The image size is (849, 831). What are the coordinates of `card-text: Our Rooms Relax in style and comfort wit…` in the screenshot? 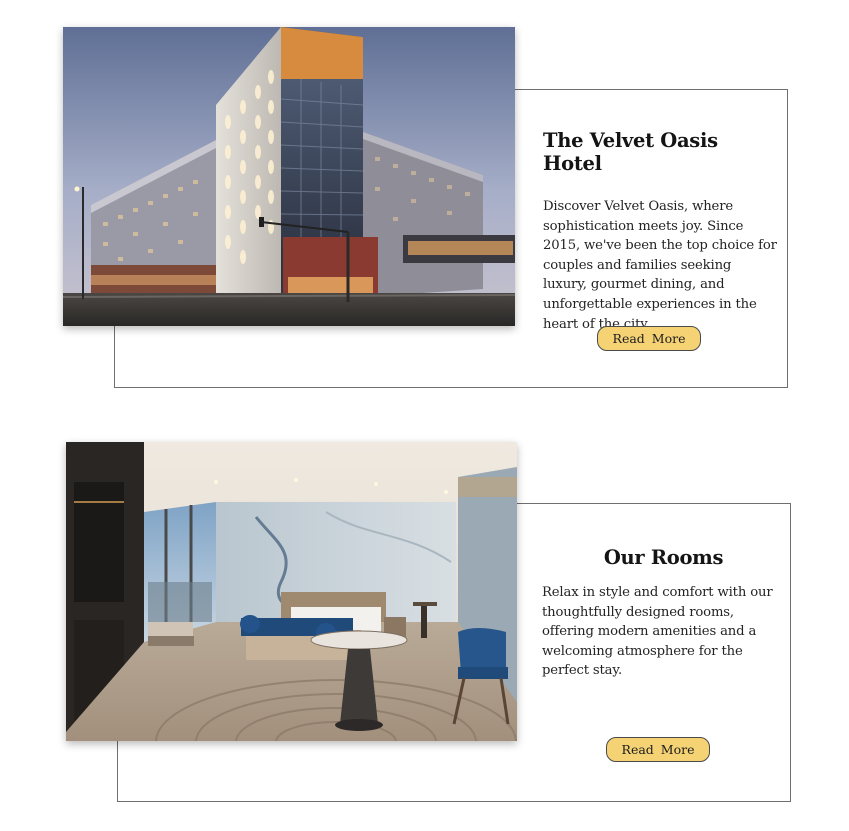 It's located at (659, 613).